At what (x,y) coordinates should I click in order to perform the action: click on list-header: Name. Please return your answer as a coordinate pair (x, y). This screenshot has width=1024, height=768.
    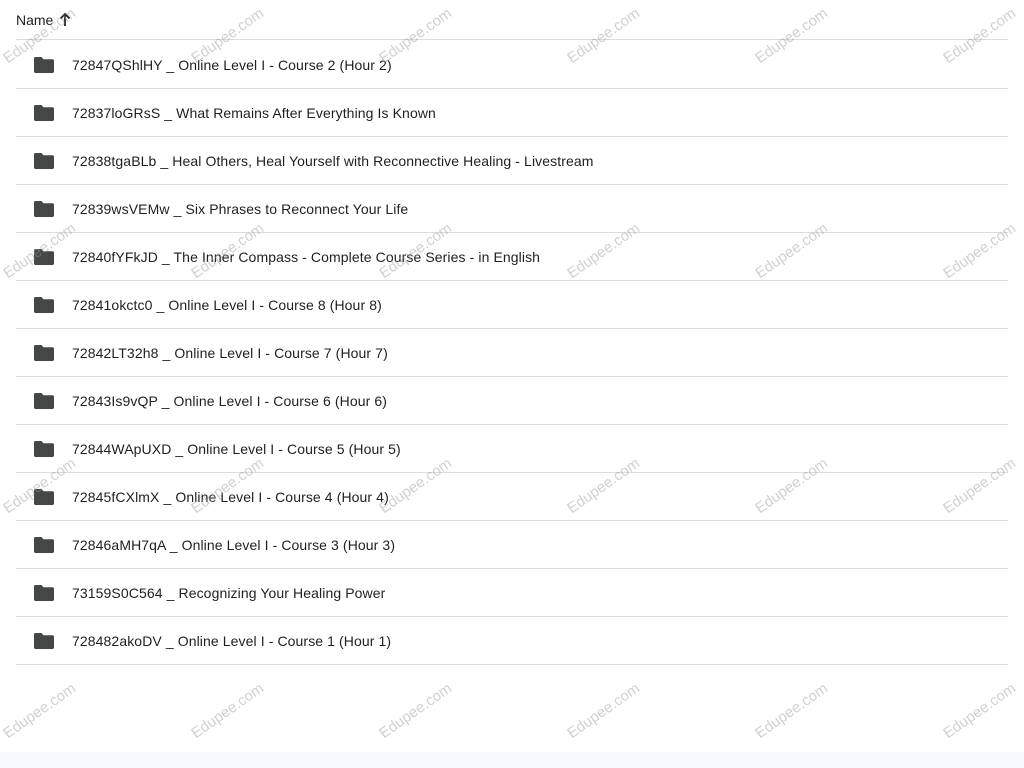
    Looking at the image, I should click on (512, 20).